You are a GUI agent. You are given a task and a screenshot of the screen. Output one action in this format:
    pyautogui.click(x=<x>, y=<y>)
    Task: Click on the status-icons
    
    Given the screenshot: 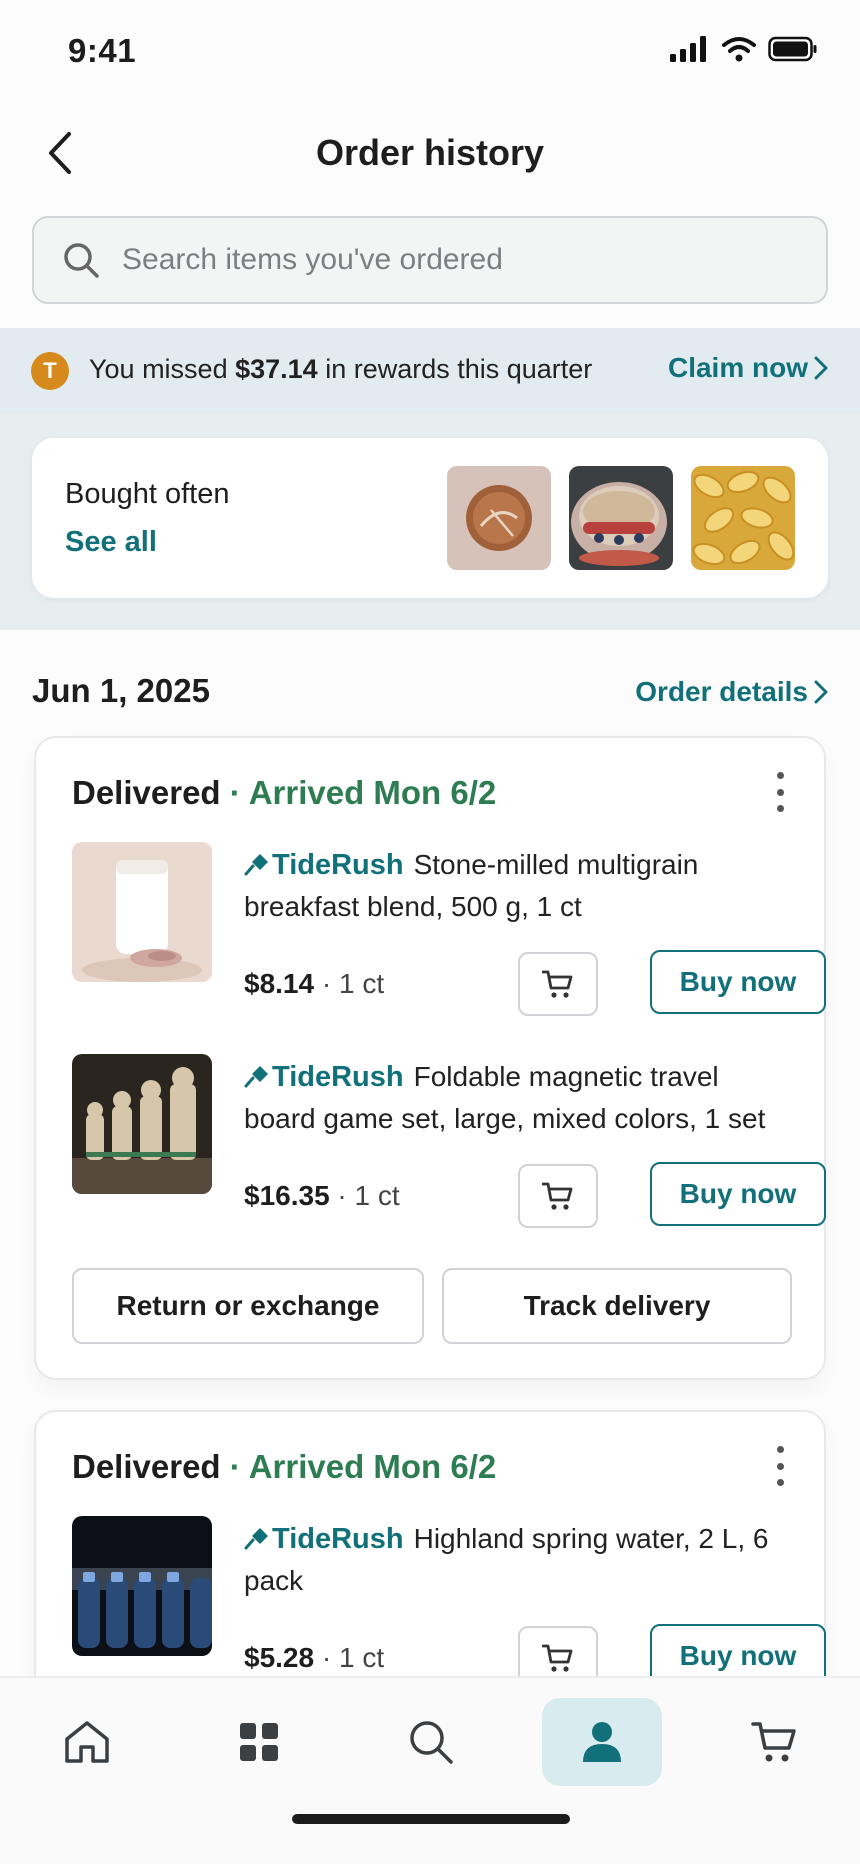 What is the action you would take?
    pyautogui.click(x=744, y=49)
    